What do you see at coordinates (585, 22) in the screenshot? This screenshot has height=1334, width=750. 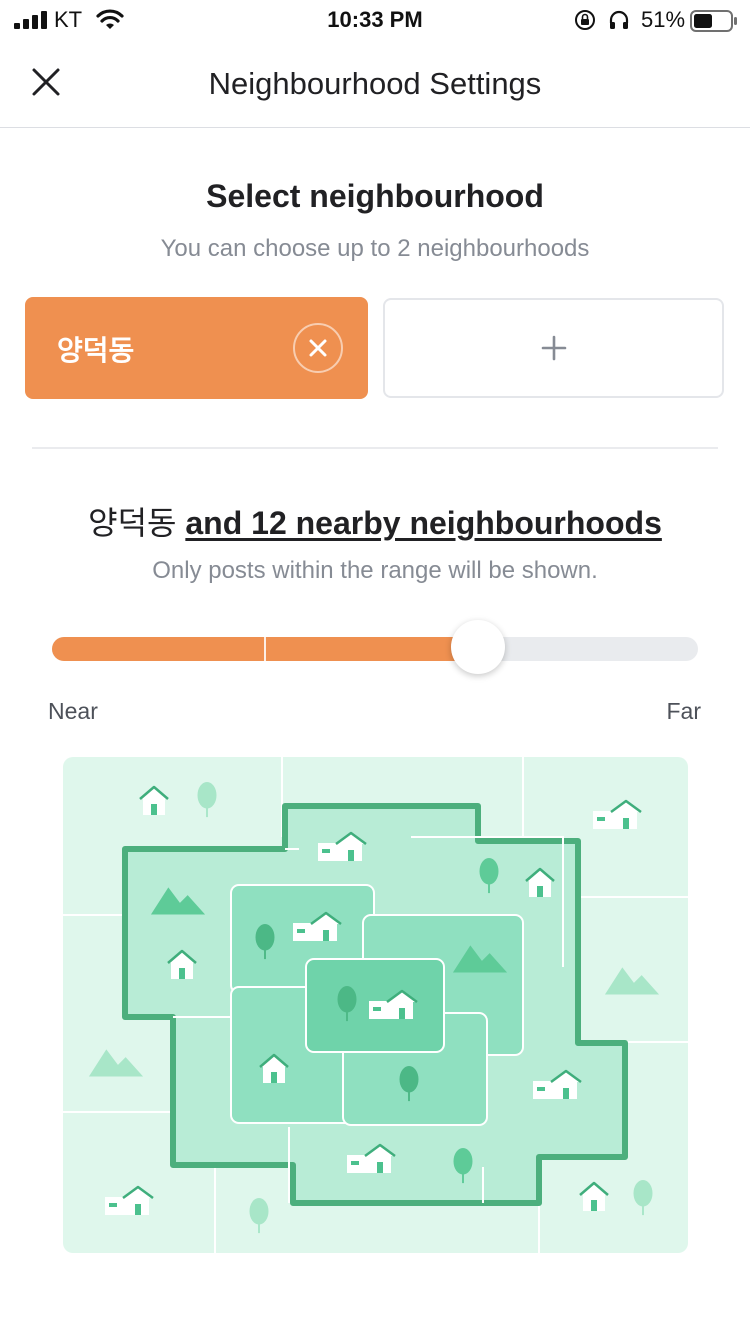 I see `orientation-lock-icon` at bounding box center [585, 22].